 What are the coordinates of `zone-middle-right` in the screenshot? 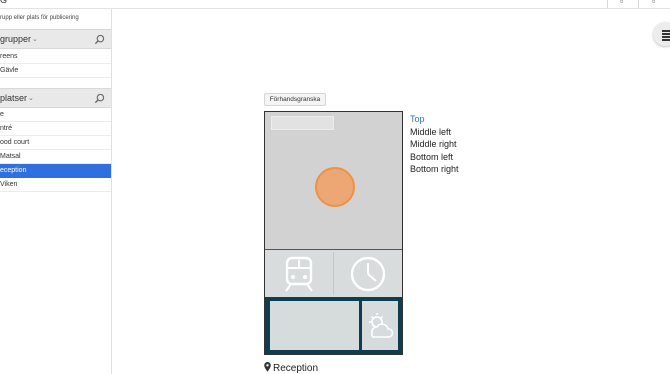 It's located at (368, 273).